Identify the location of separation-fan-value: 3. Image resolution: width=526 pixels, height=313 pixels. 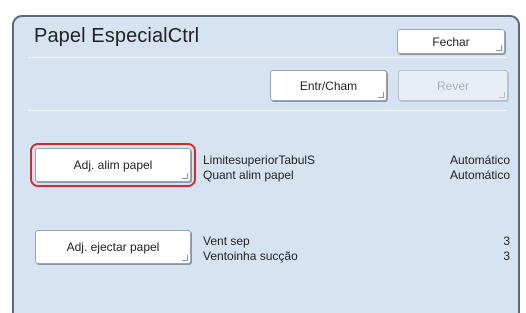
(506, 241).